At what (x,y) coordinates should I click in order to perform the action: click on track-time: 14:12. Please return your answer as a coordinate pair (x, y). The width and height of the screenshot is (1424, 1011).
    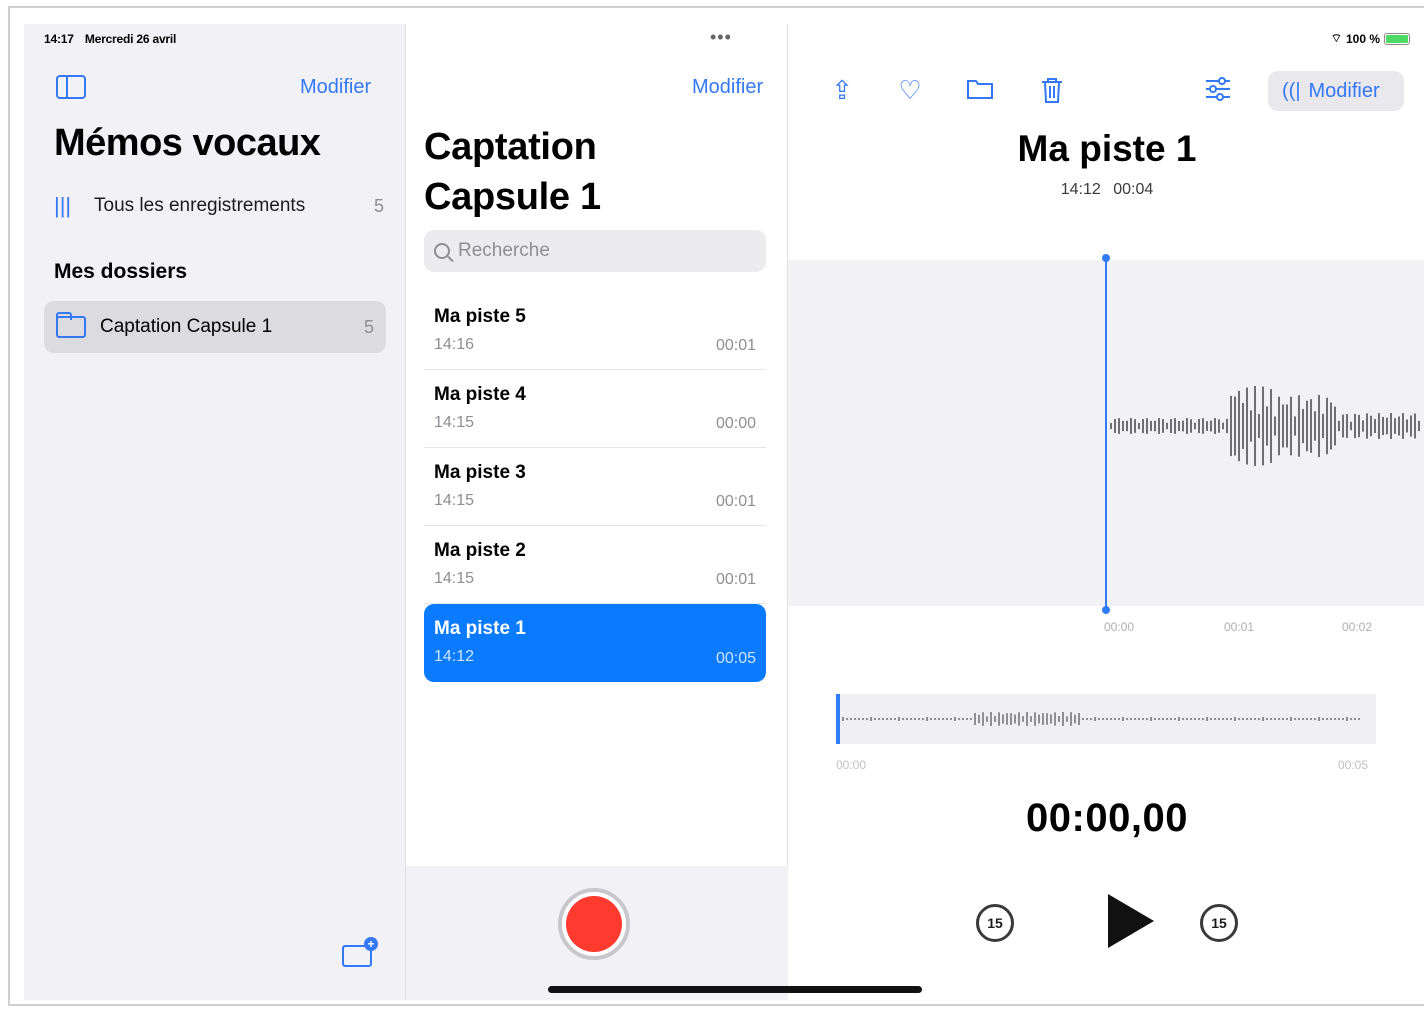
    Looking at the image, I should click on (1080, 189).